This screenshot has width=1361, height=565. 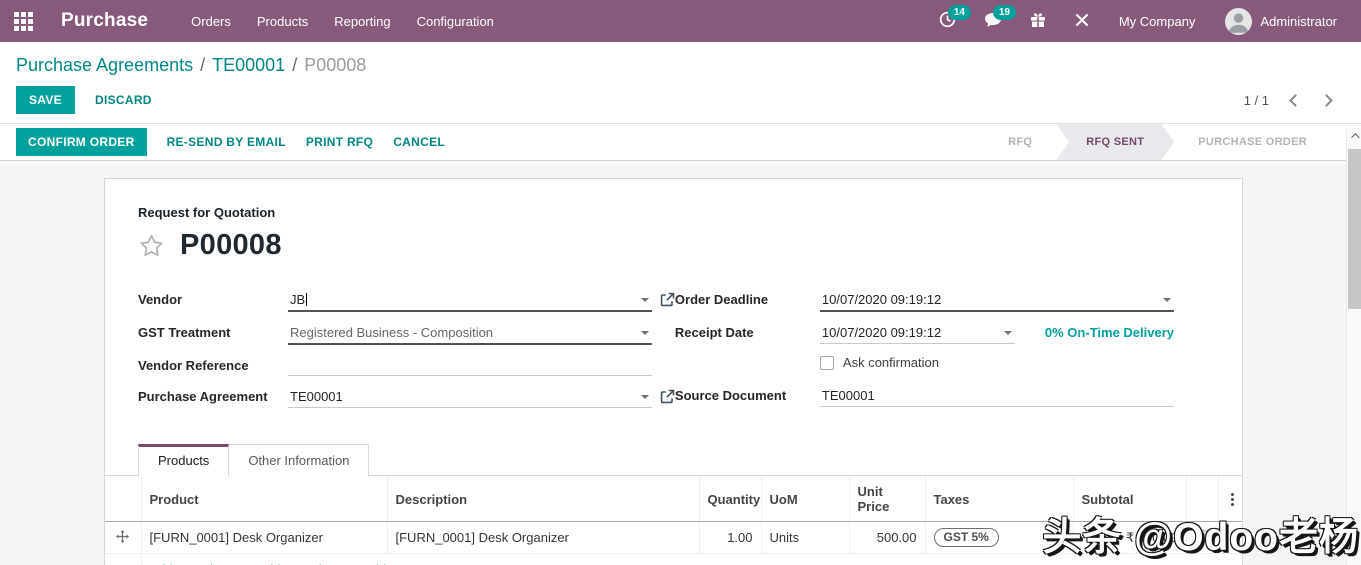 I want to click on column-options-button, so click(x=1229, y=499).